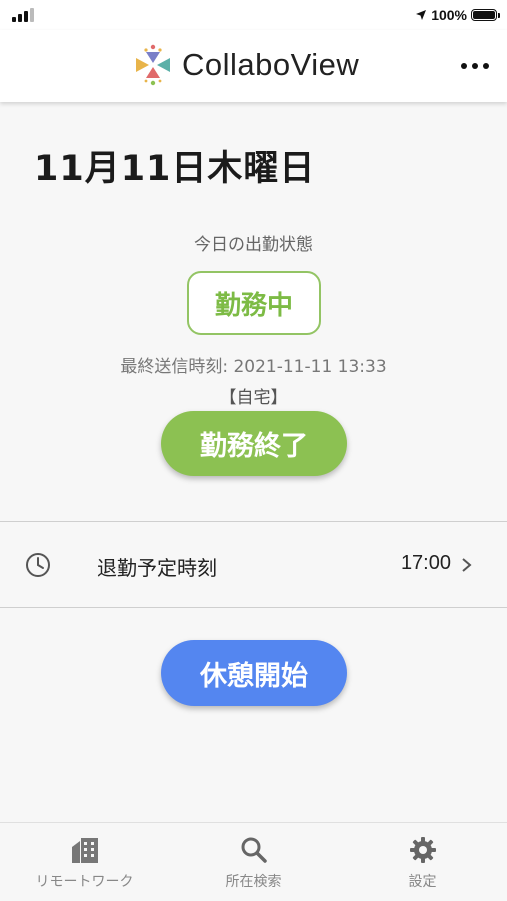 The height and width of the screenshot is (901, 507). What do you see at coordinates (253, 882) in the screenshot?
I see `tab-label: 所在検索` at bounding box center [253, 882].